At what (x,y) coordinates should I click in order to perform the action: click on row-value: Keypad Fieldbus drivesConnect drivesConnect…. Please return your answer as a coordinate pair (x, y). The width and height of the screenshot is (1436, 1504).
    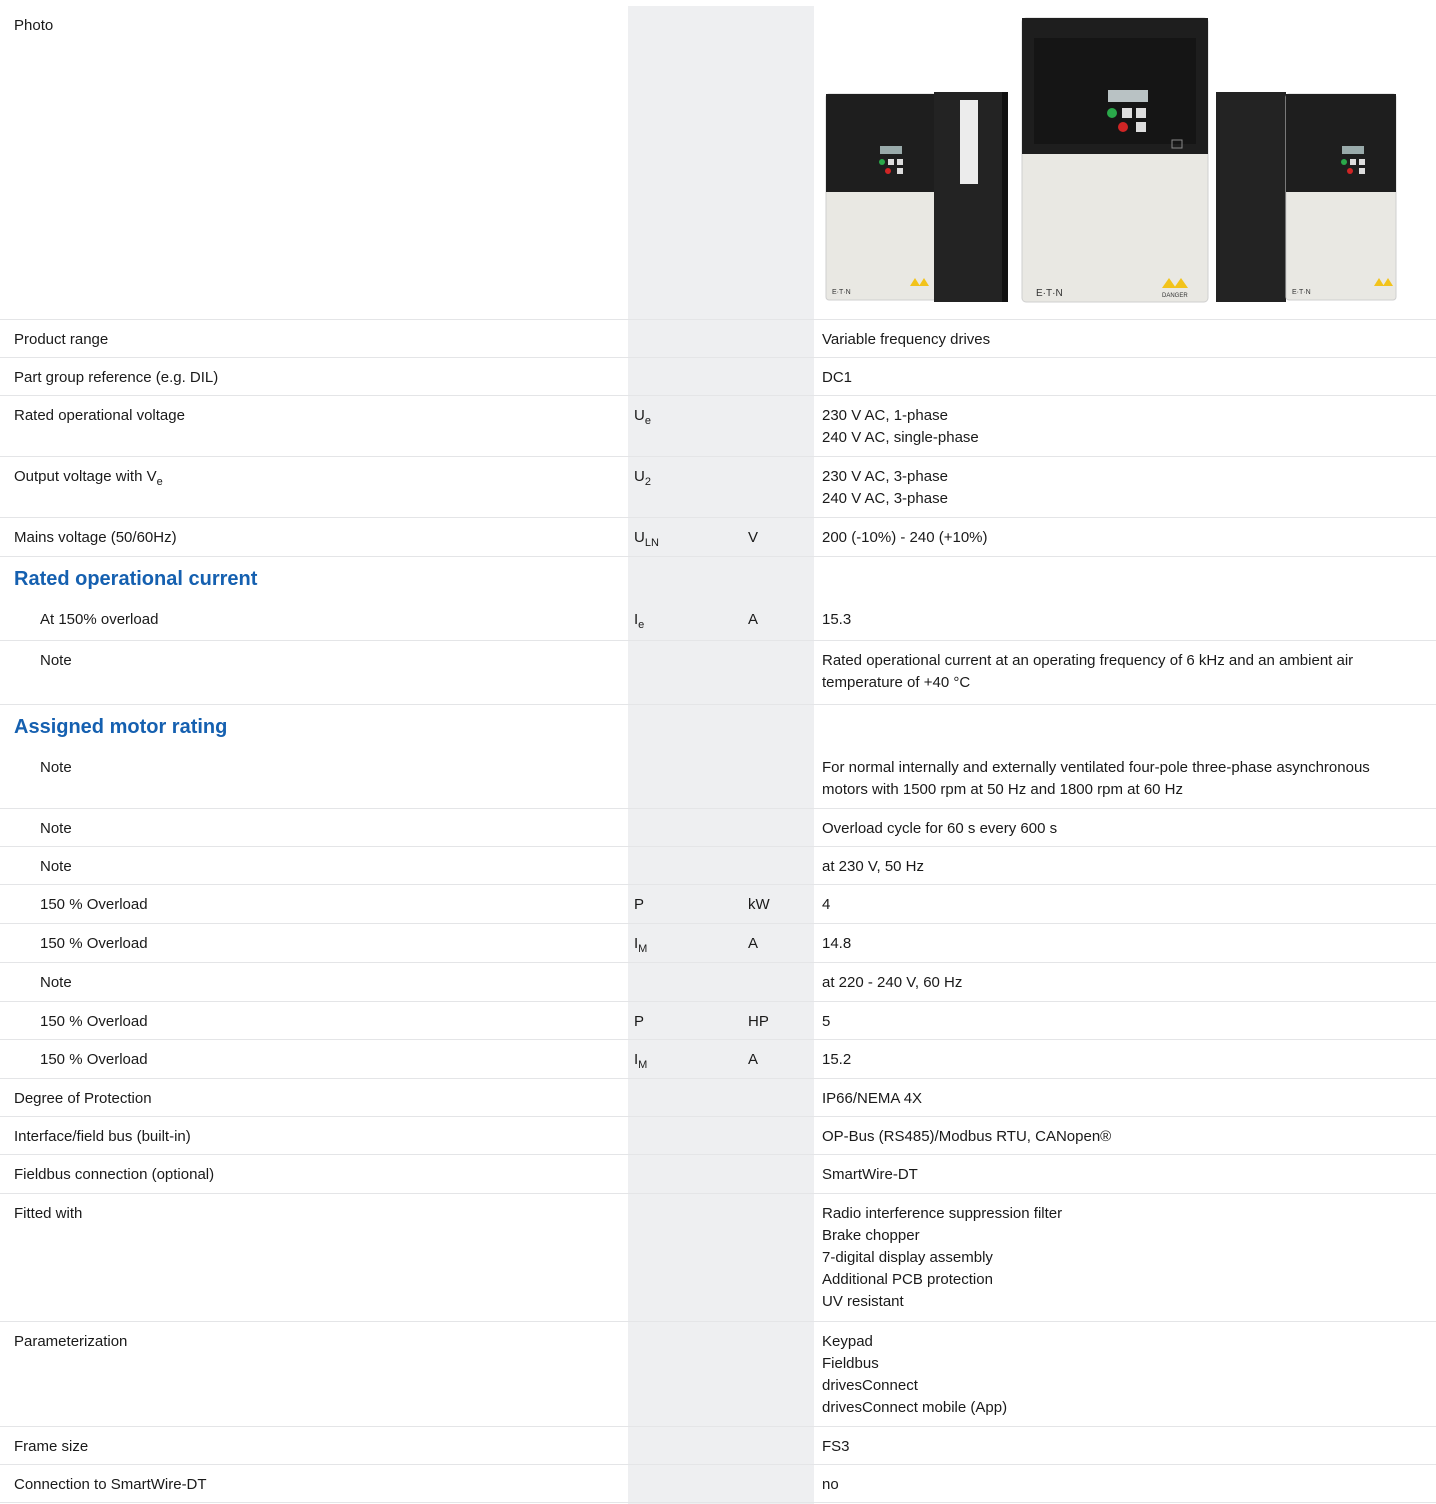
    Looking at the image, I should click on (915, 1374).